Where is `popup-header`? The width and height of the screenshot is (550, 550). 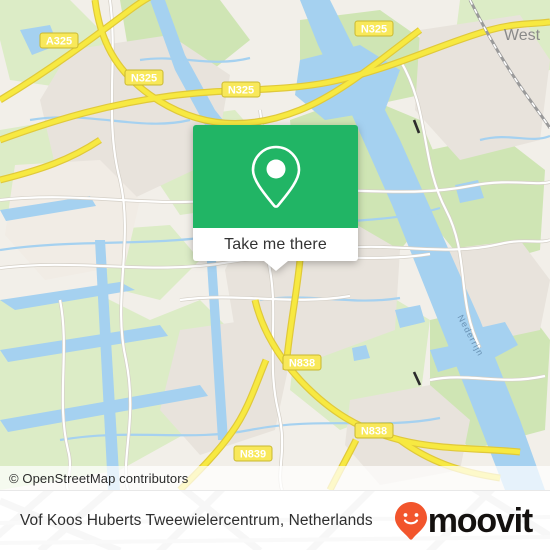
popup-header is located at coordinates (275, 176).